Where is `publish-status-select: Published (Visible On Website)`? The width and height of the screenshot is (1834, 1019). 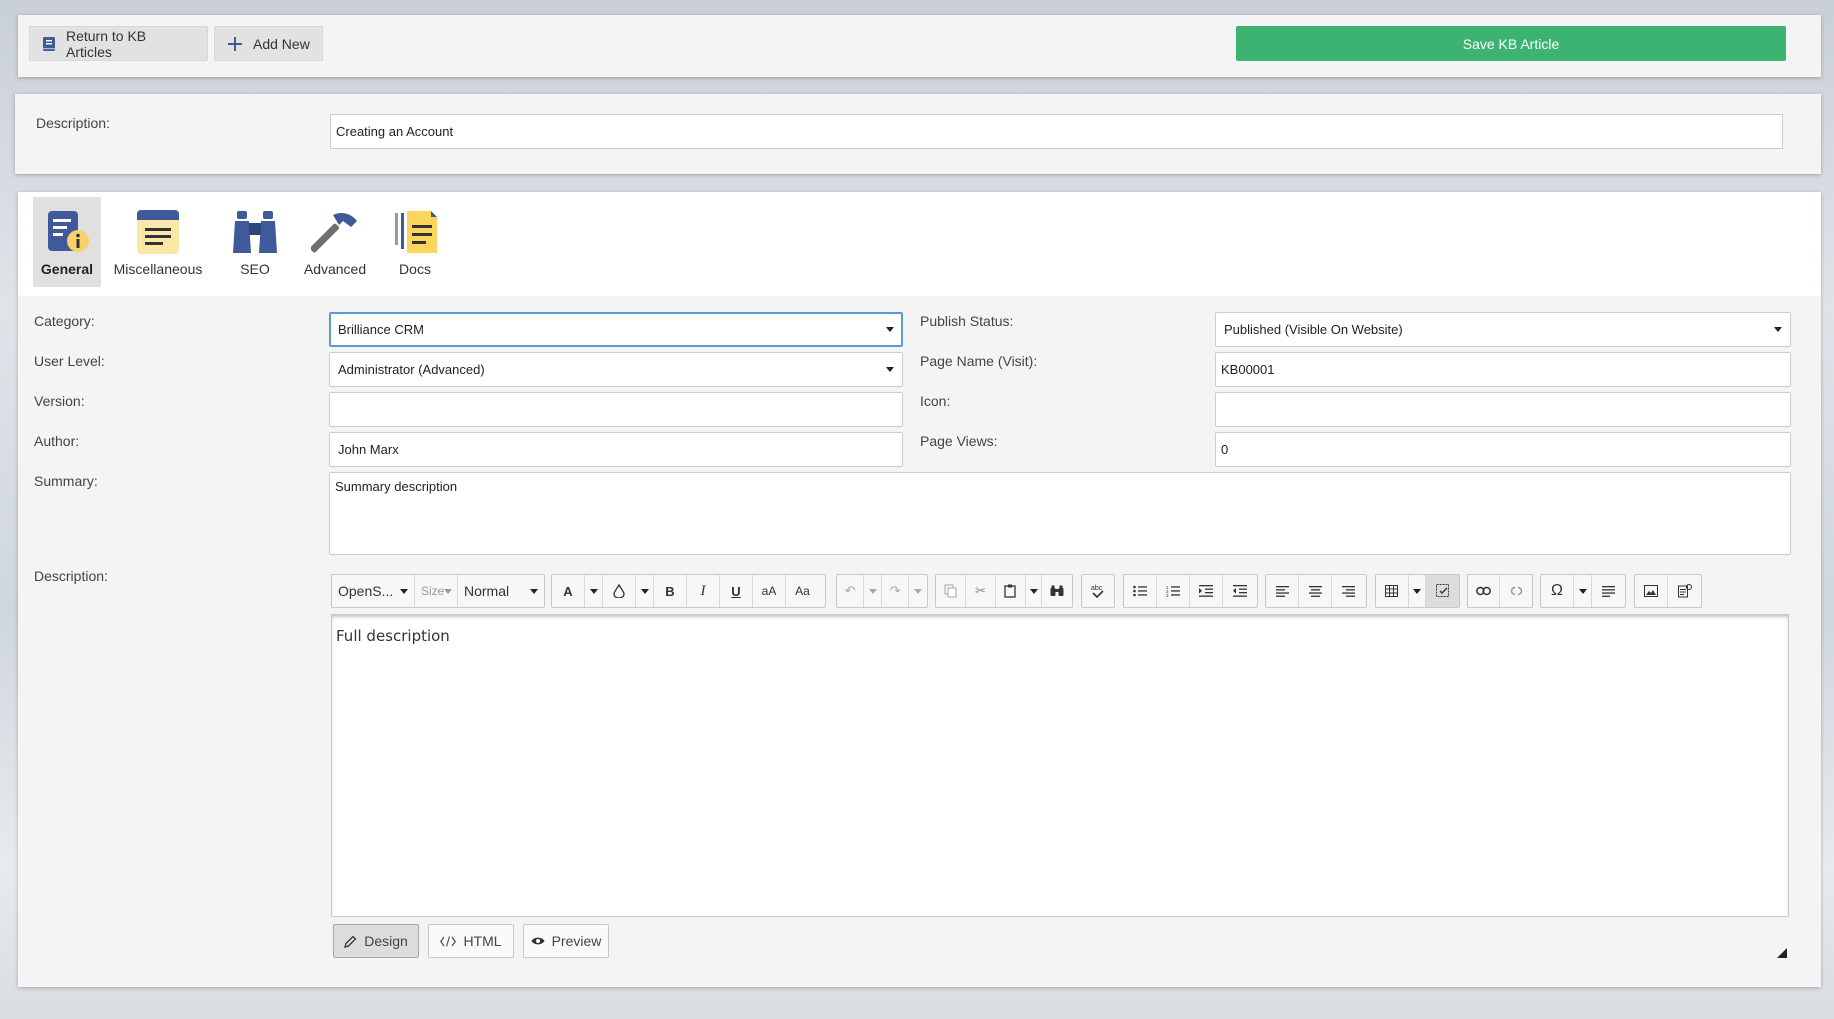 publish-status-select: Published (Visible On Website) is located at coordinates (1503, 329).